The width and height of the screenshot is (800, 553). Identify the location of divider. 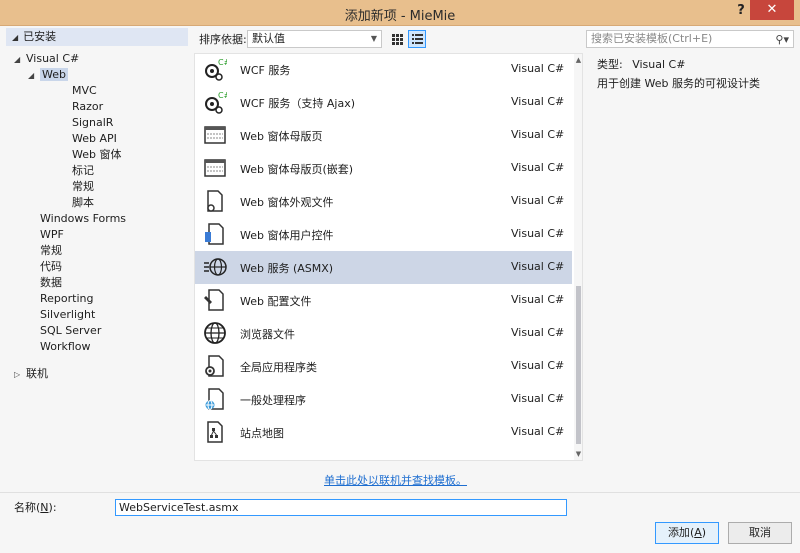
(400, 492).